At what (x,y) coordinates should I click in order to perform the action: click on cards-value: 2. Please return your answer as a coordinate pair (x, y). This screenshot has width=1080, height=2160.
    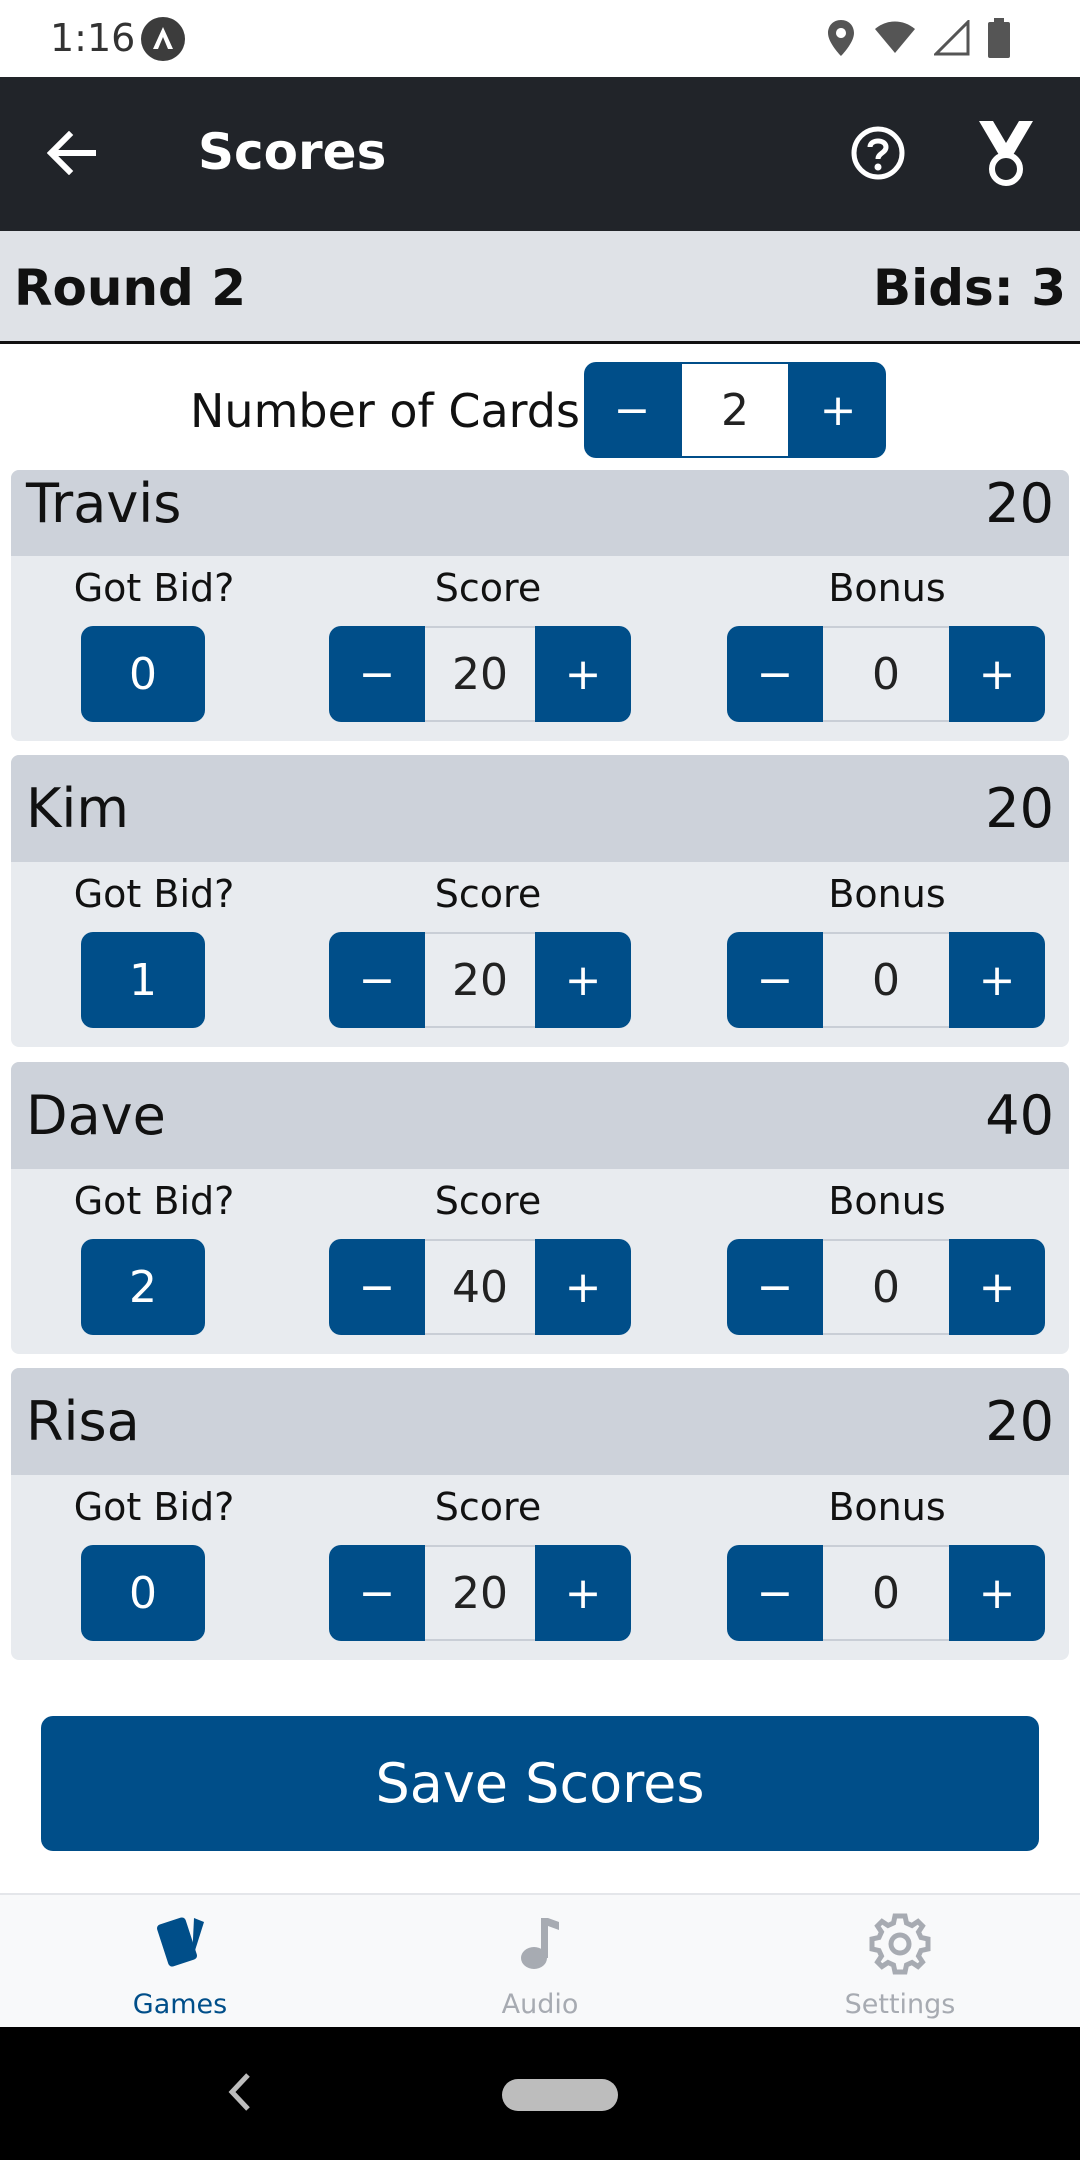
    Looking at the image, I should click on (735, 410).